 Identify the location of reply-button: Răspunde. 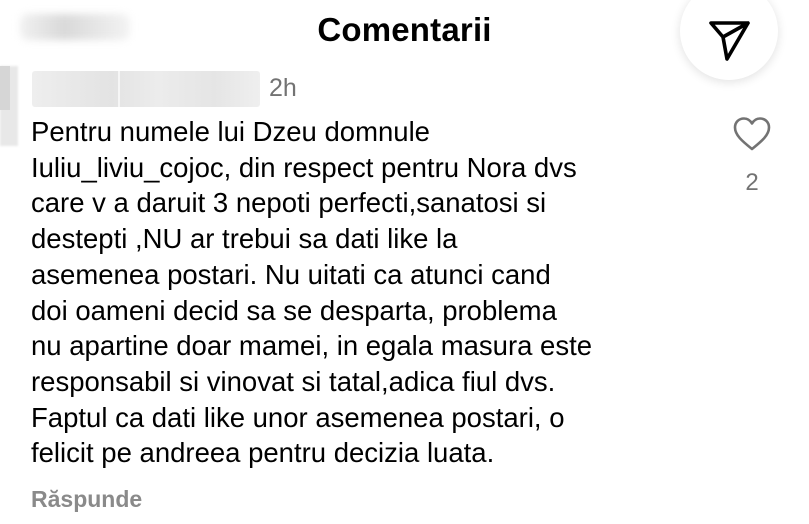
(86, 499).